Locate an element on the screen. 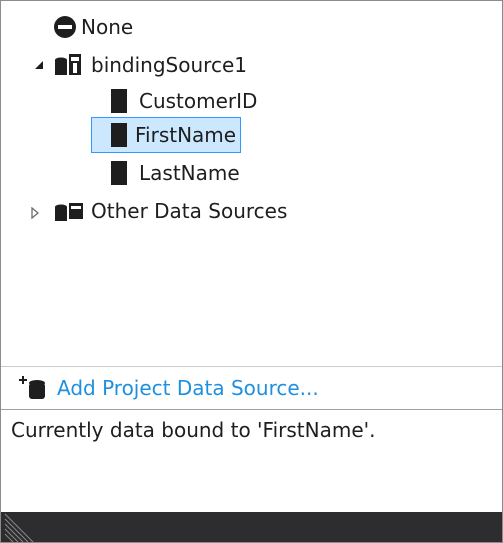 Image resolution: width=503 pixels, height=543 pixels. tree-item-other-data-sources-label: Other Data Sources is located at coordinates (189, 211).